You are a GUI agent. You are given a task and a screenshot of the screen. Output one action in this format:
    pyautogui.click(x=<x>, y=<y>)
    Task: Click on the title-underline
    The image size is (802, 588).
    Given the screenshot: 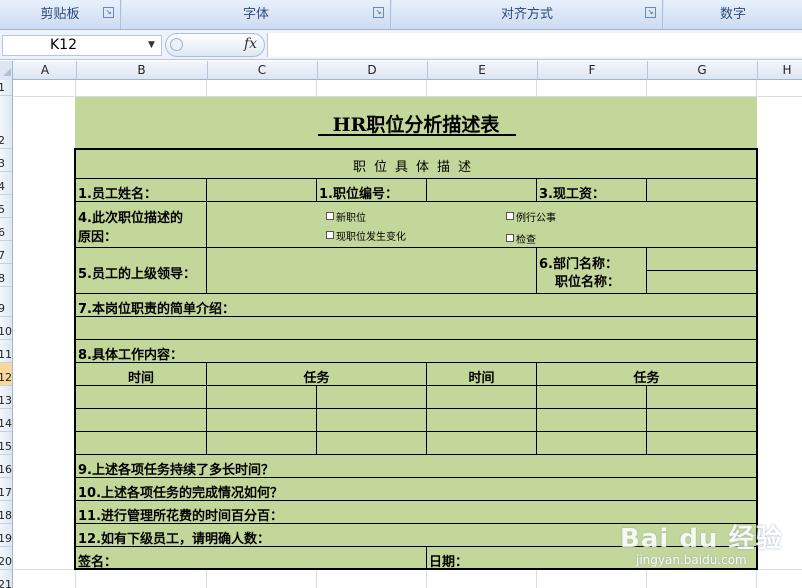 What is the action you would take?
    pyautogui.click(x=417, y=135)
    